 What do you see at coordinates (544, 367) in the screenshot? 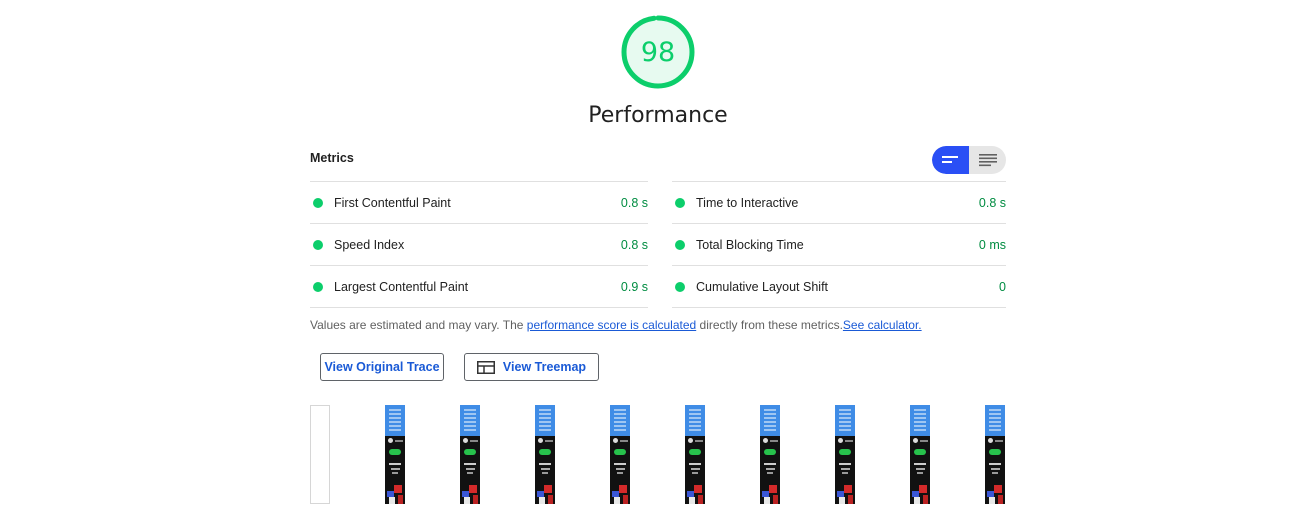
I see `view-treemap-label: View Treemap` at bounding box center [544, 367].